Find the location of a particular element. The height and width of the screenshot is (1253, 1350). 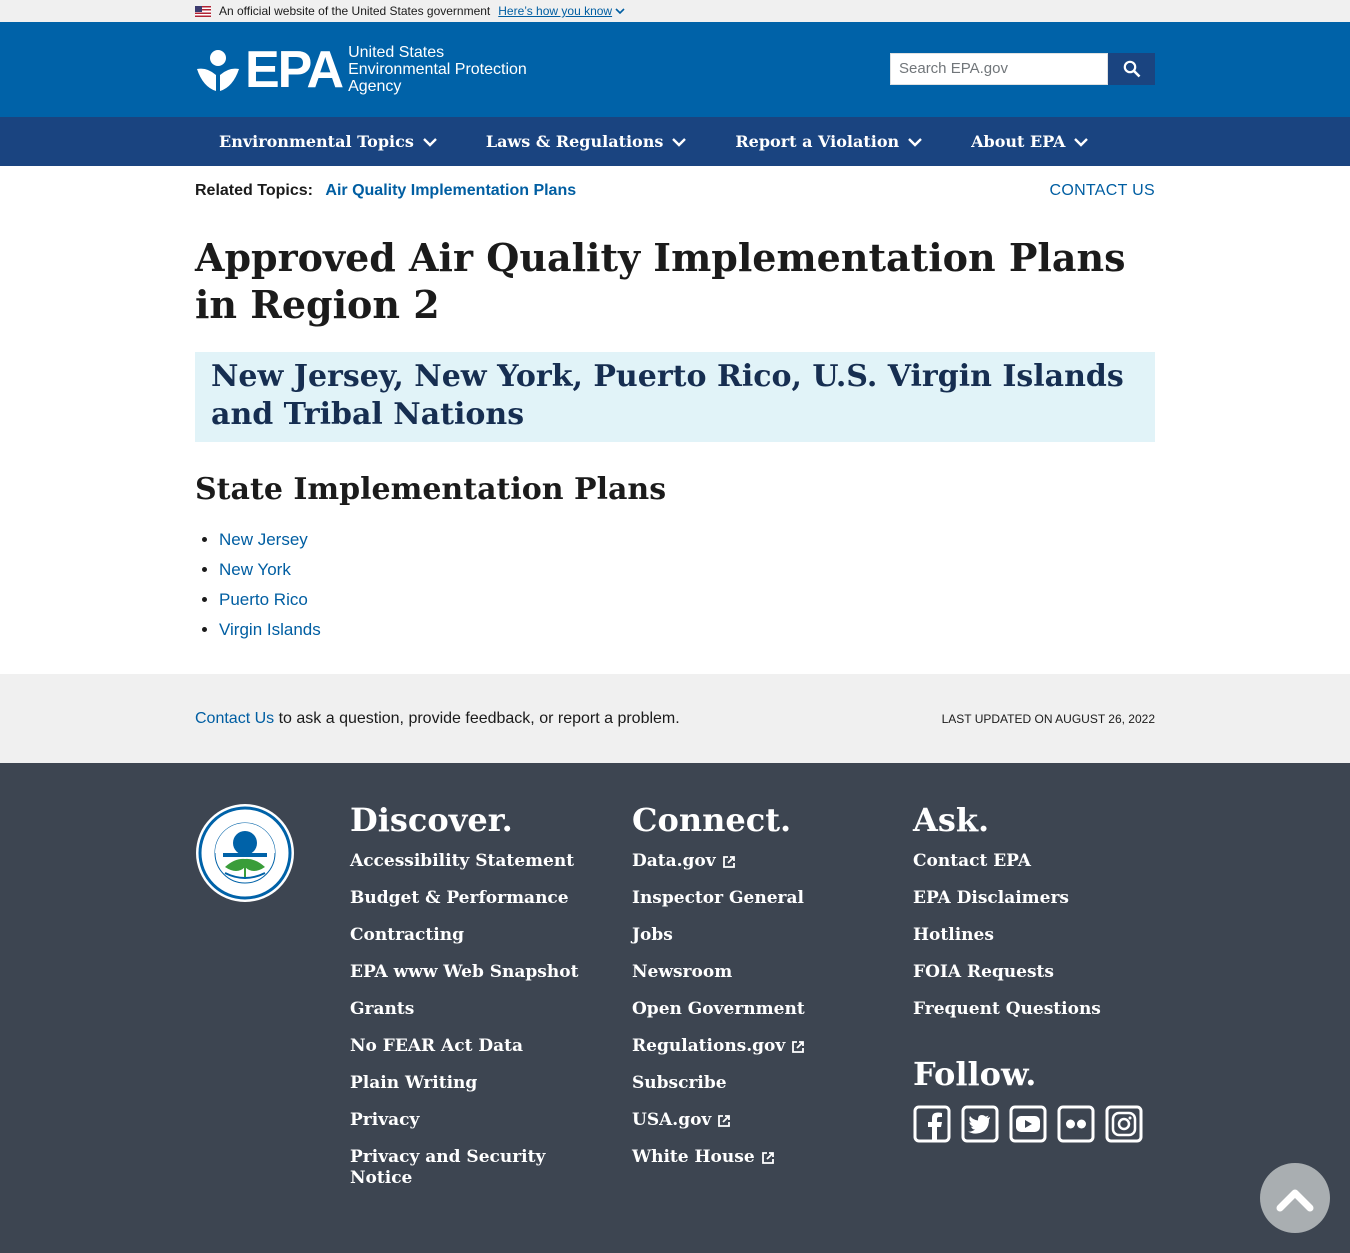

footer-link: FOIA Requests is located at coordinates (1033, 972).